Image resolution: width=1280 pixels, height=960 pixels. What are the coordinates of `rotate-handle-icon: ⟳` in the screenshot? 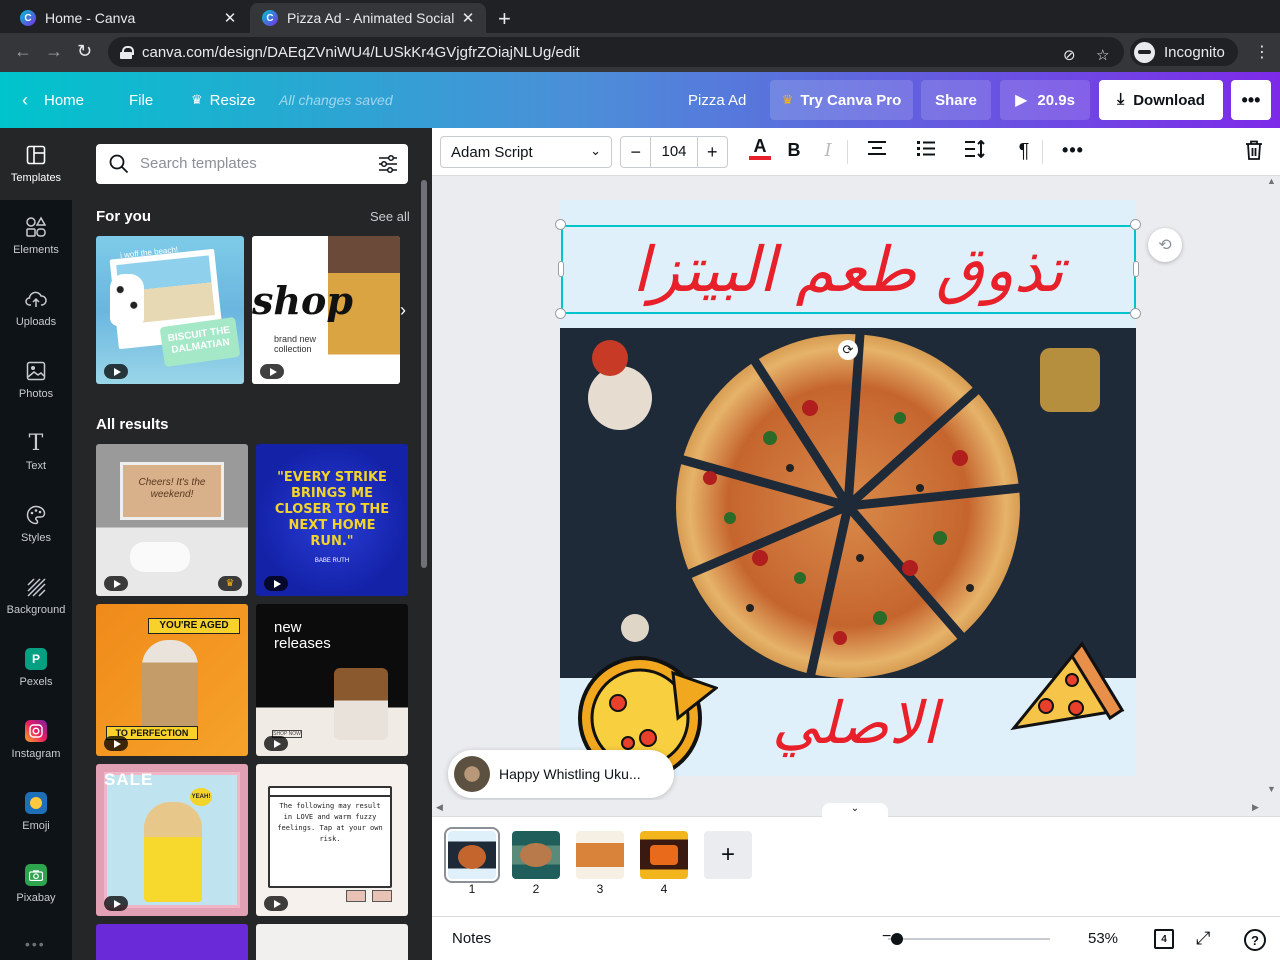 It's located at (848, 350).